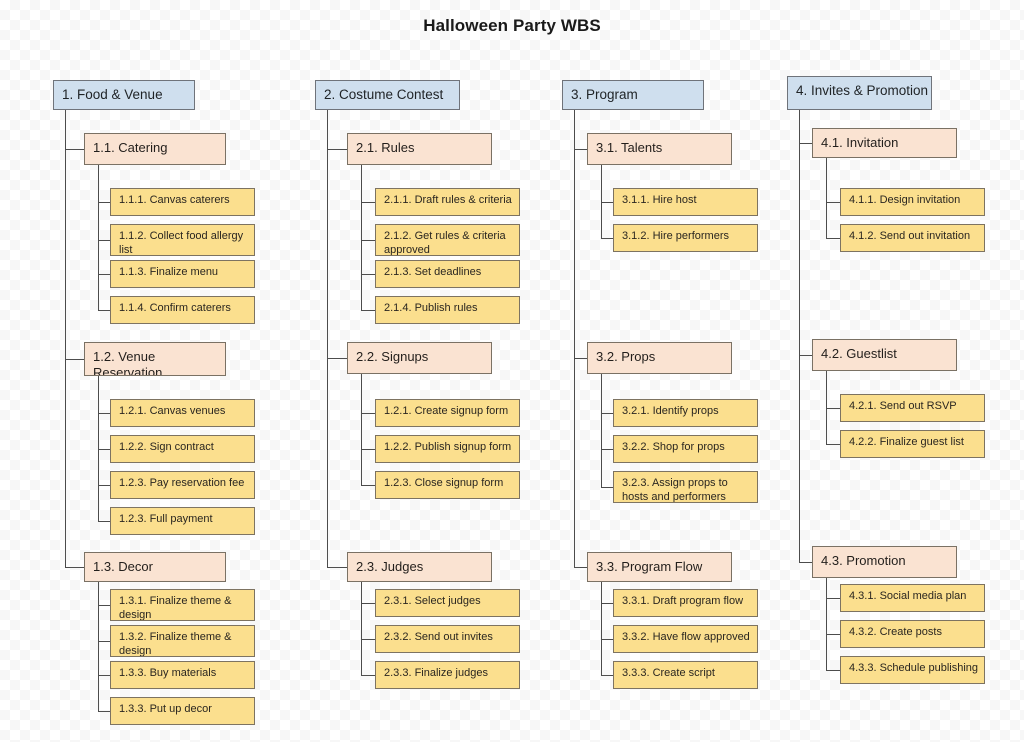 This screenshot has width=1024, height=742. What do you see at coordinates (124, 95) in the screenshot?
I see `wbs-root-node-1: 1. Food & Venue` at bounding box center [124, 95].